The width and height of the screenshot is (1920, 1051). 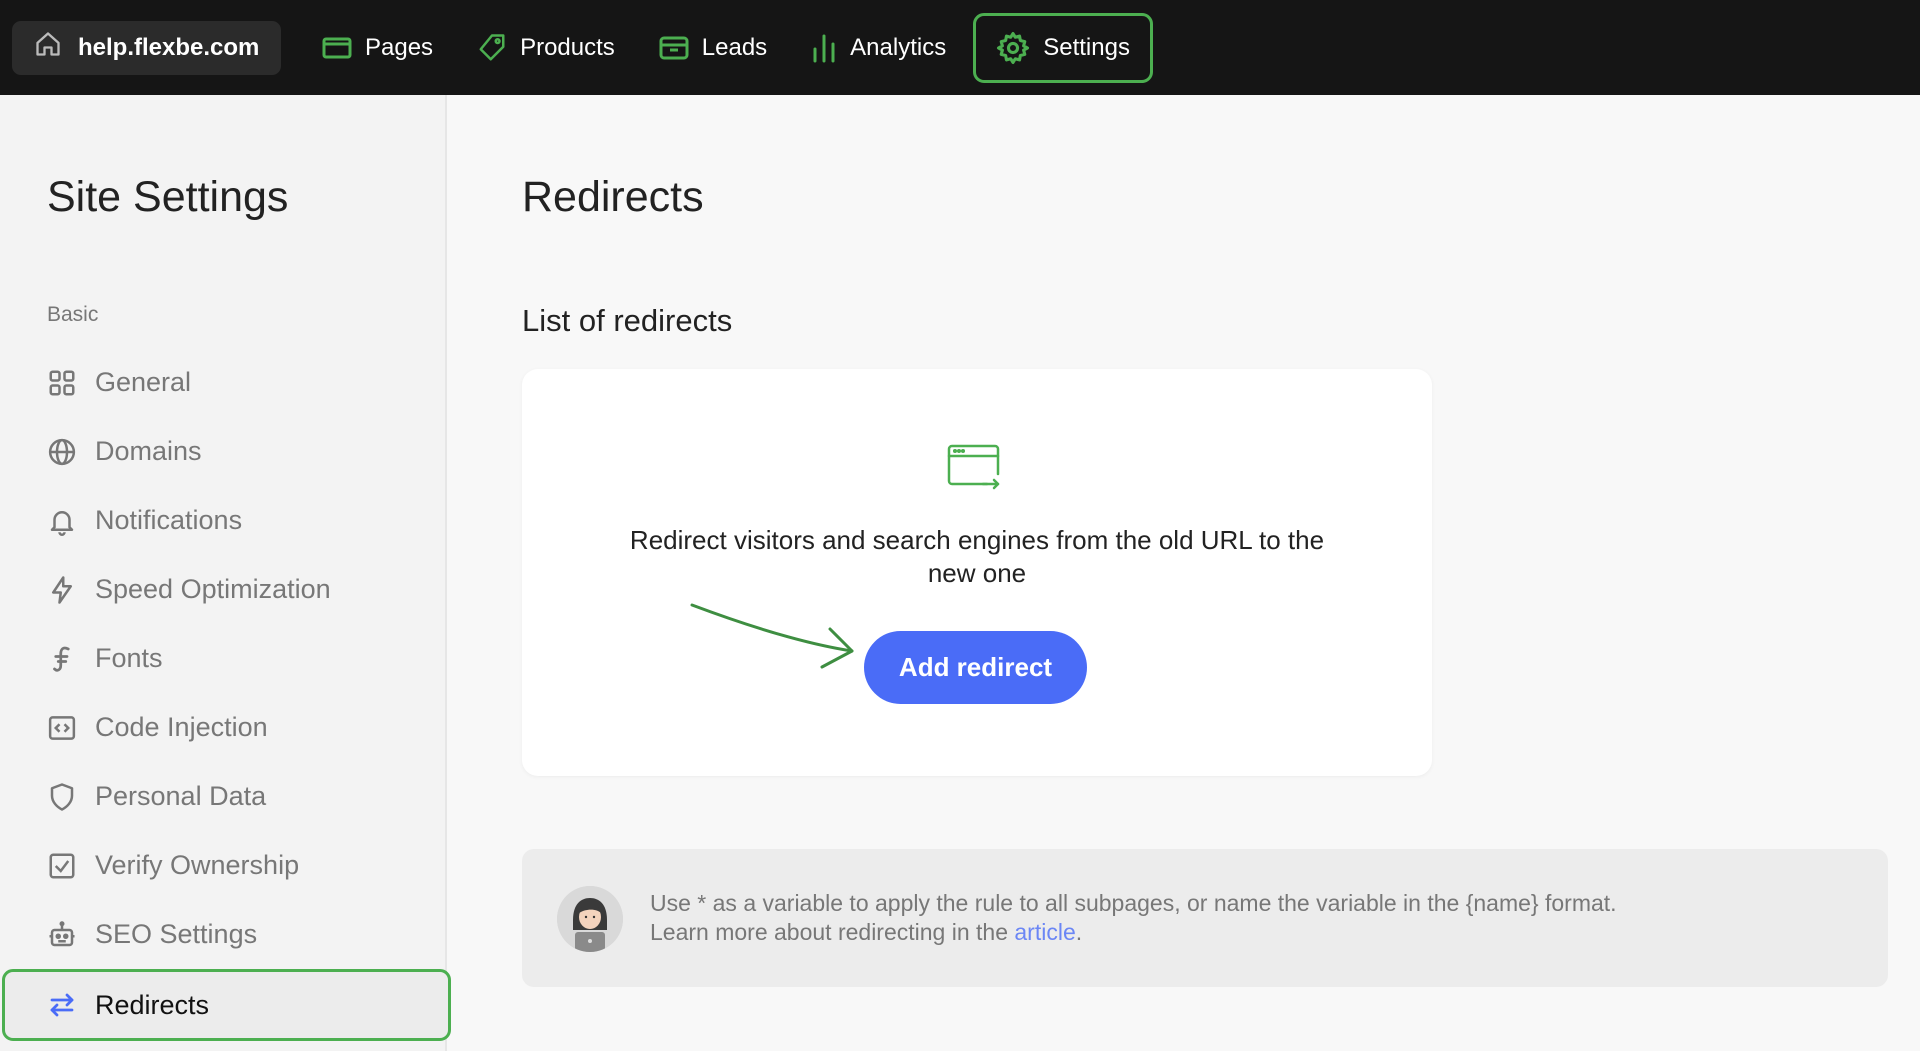 What do you see at coordinates (627, 320) in the screenshot?
I see `section-title: List of redirects` at bounding box center [627, 320].